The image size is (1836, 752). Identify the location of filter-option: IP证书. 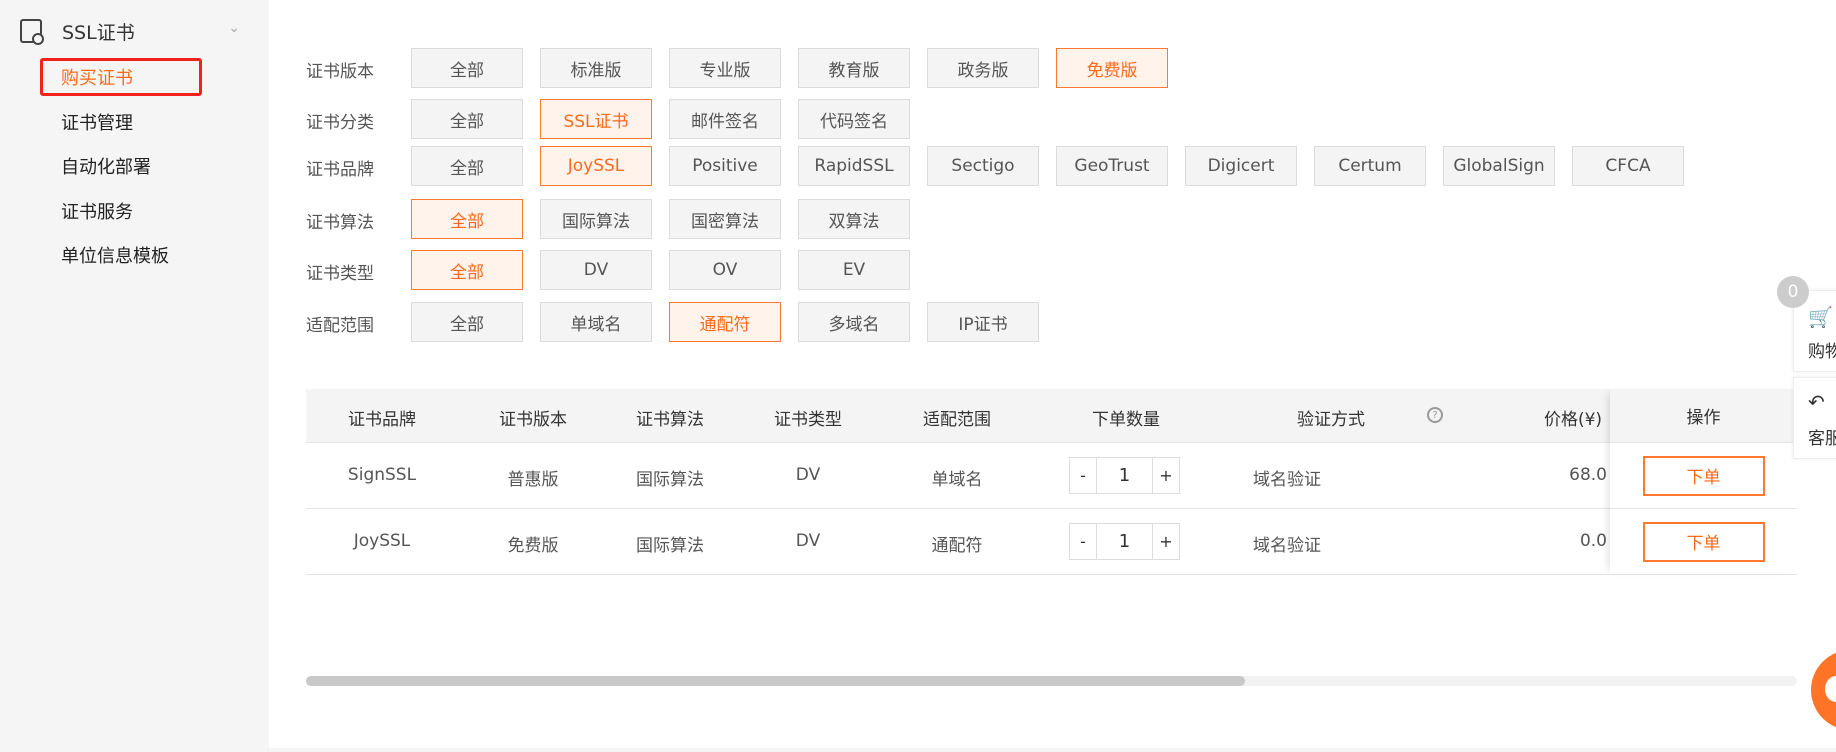
(983, 322).